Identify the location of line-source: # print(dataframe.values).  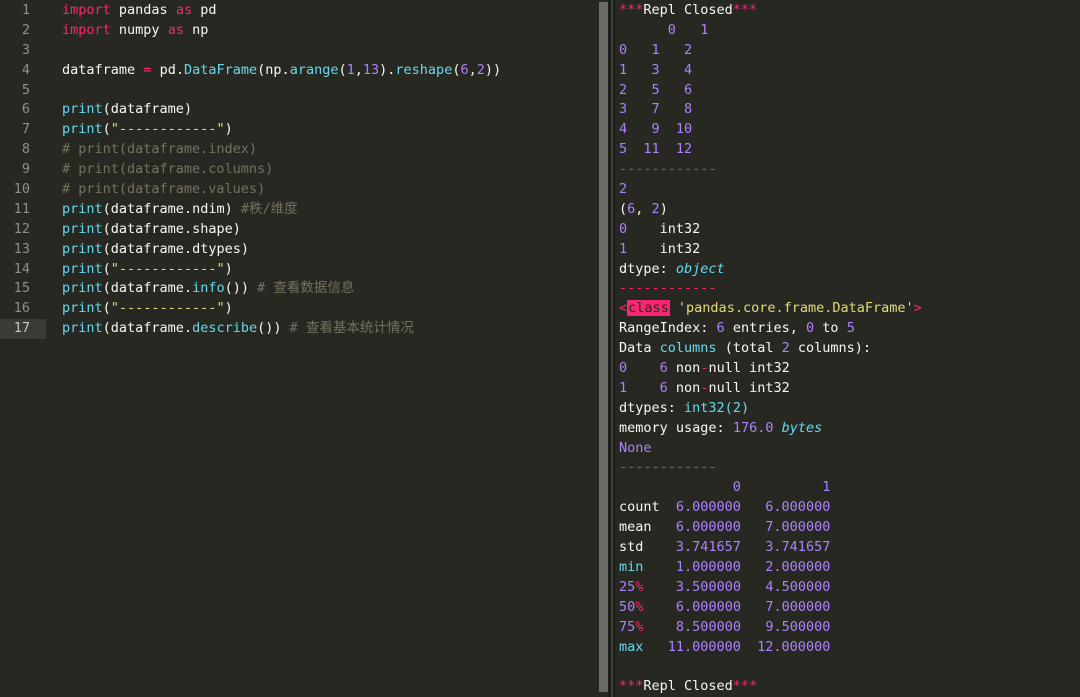
(155, 190).